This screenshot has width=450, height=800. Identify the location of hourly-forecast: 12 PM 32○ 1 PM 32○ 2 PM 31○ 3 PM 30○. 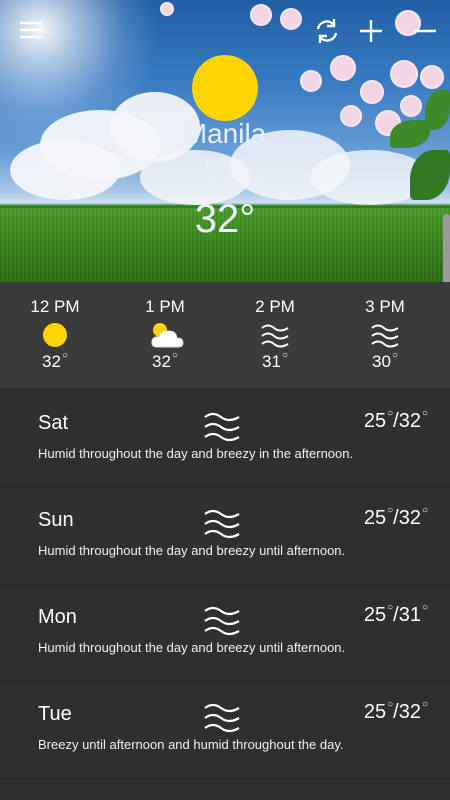
(225, 335).